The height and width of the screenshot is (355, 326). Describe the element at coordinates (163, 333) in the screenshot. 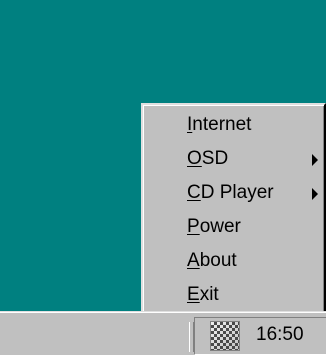

I see `taskbar: 16:50` at that location.